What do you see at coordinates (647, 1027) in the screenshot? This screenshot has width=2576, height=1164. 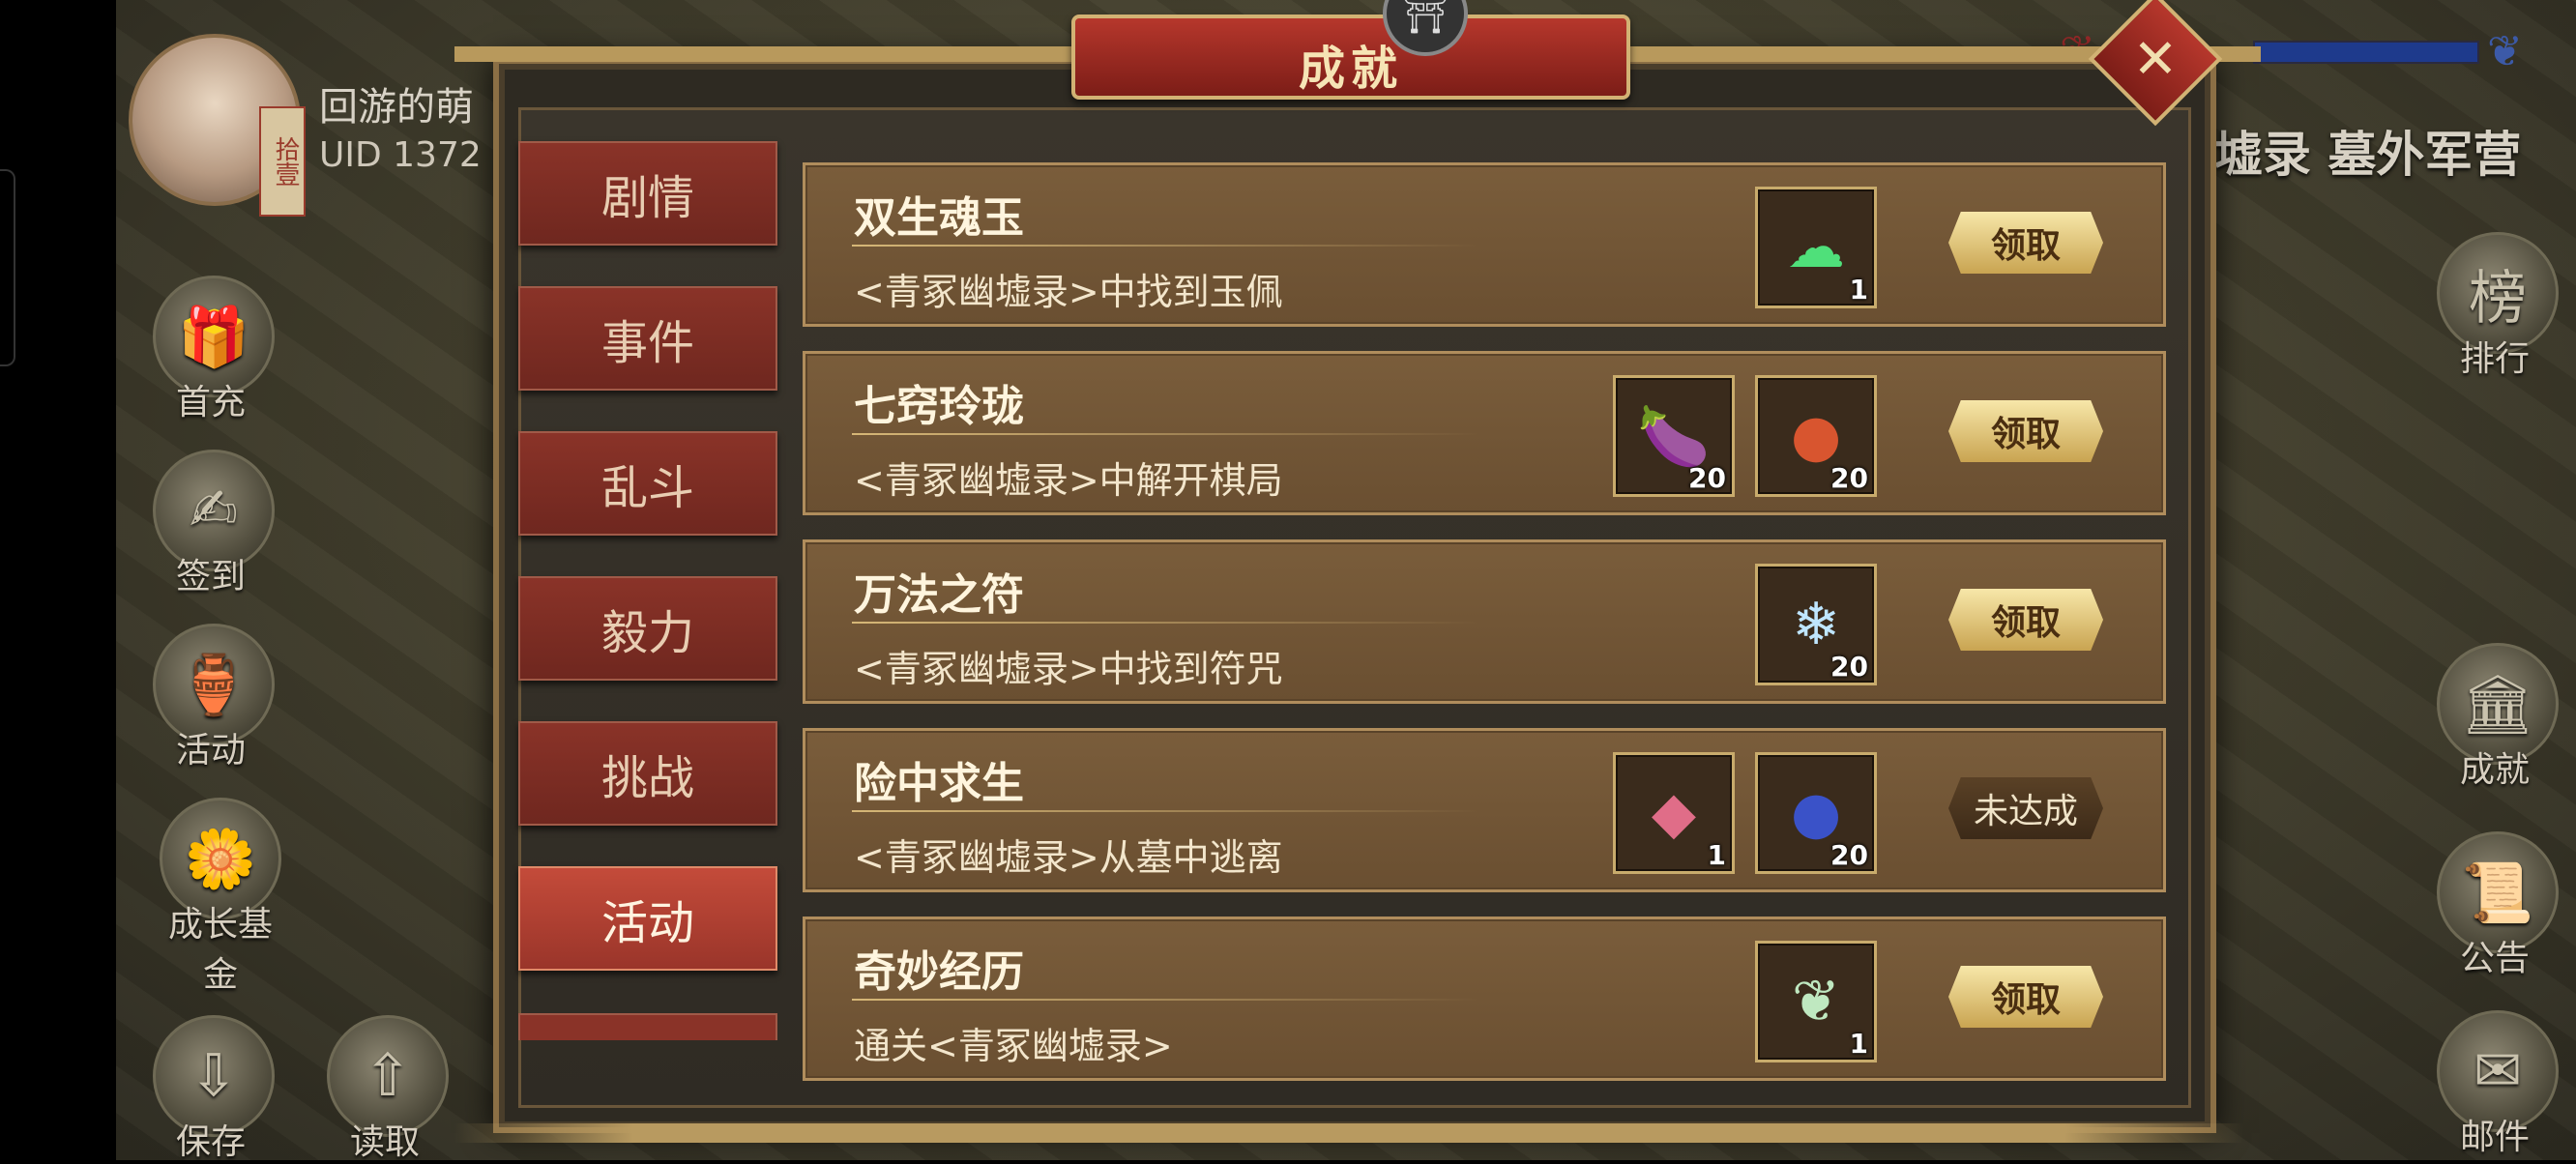 I see `tab-more` at bounding box center [647, 1027].